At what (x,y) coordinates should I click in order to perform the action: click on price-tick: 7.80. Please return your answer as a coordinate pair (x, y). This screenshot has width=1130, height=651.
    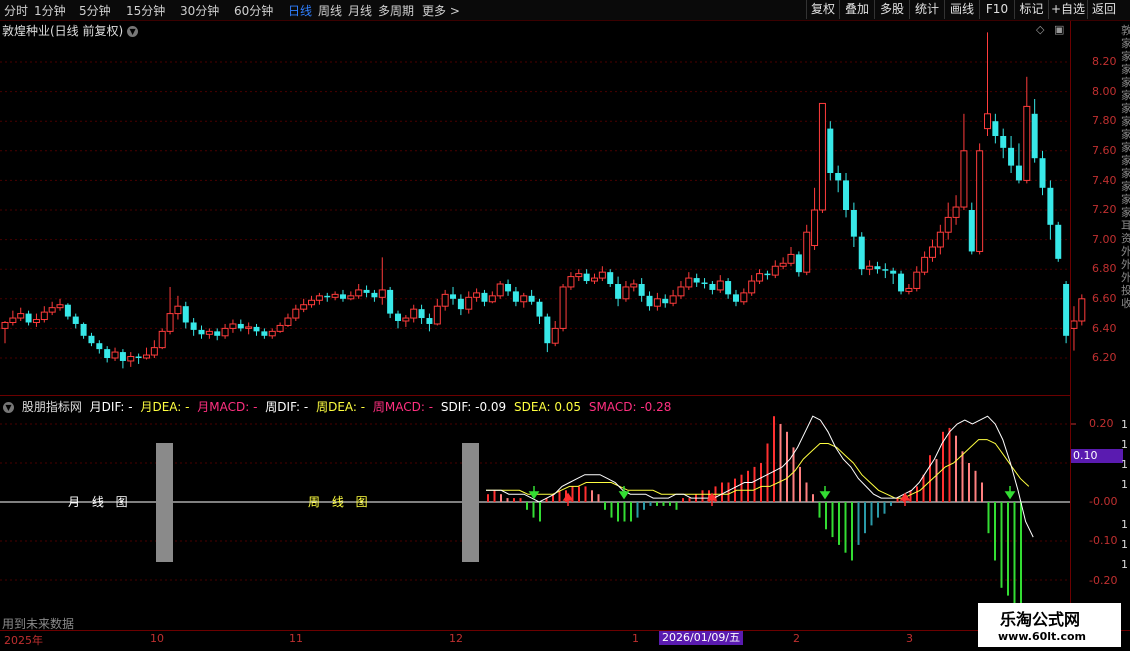
    Looking at the image, I should click on (1104, 120).